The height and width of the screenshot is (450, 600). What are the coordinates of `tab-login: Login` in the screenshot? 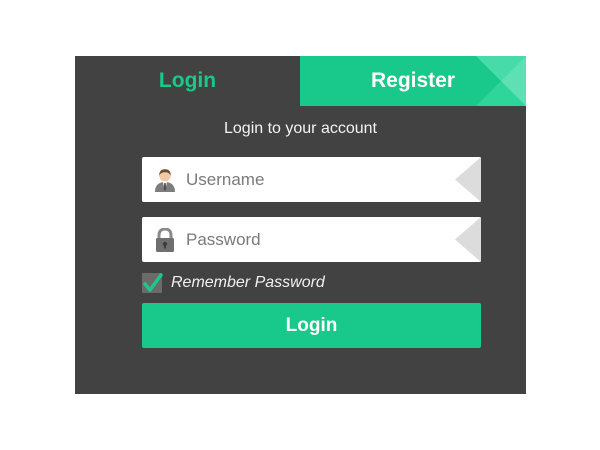 It's located at (187, 81).